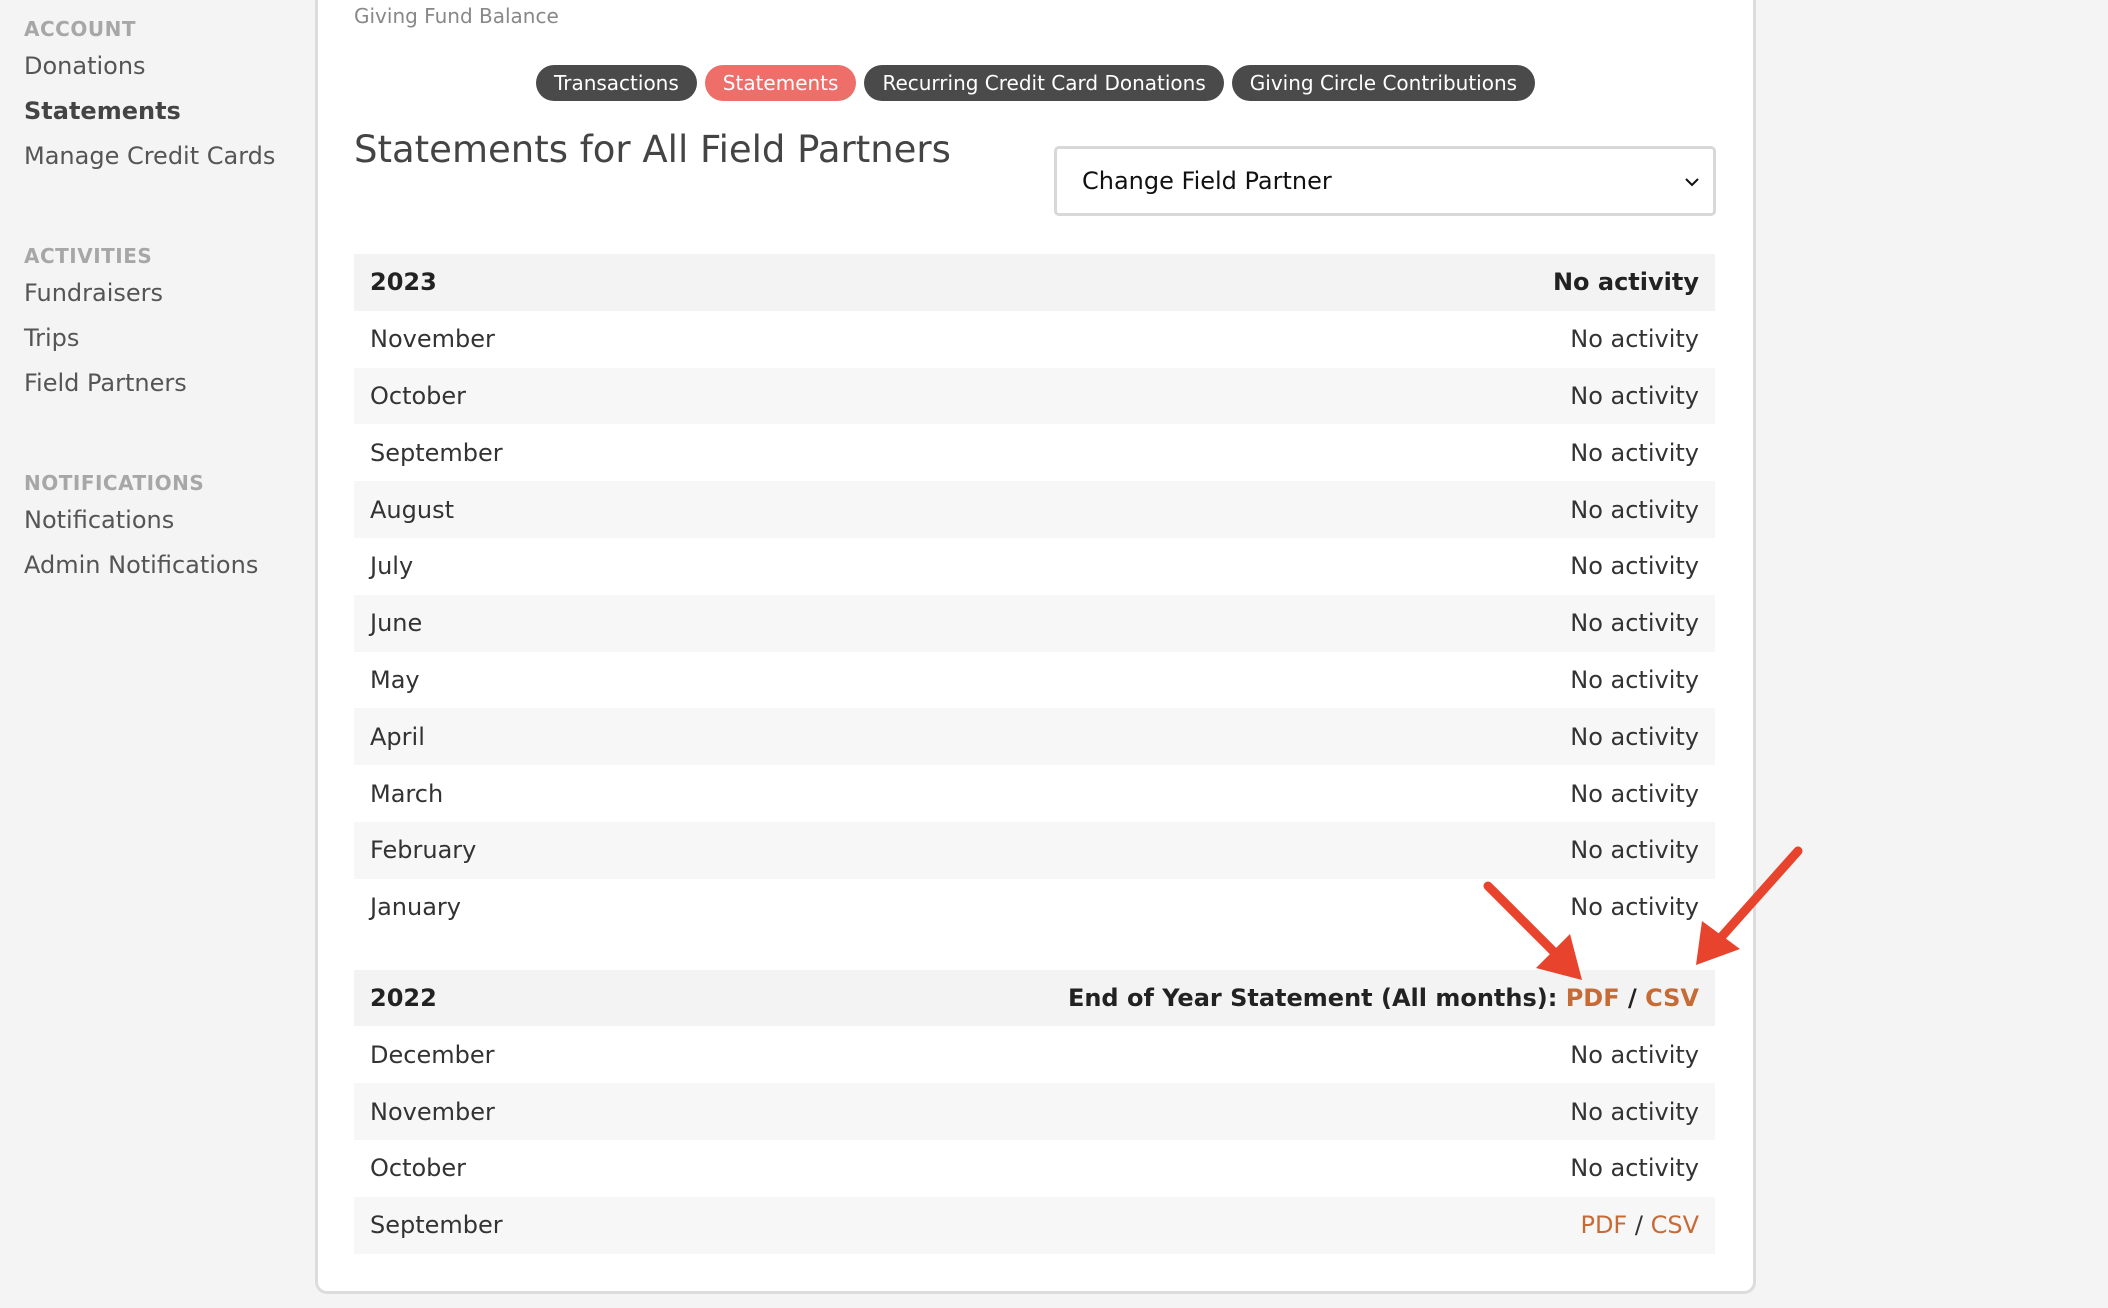 The width and height of the screenshot is (2108, 1308). Describe the element at coordinates (395, 679) in the screenshot. I see `month-label: May` at that location.